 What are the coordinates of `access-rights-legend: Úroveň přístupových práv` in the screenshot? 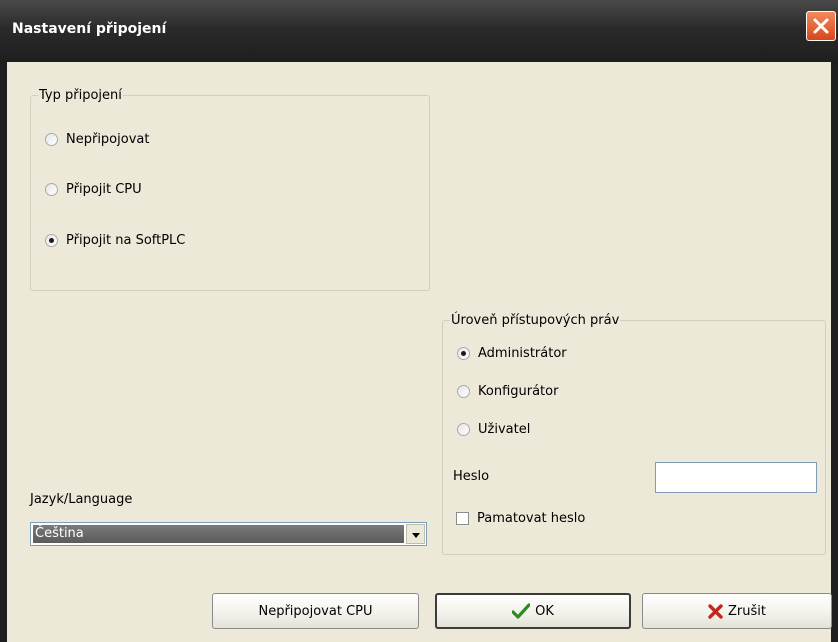 It's located at (535, 320).